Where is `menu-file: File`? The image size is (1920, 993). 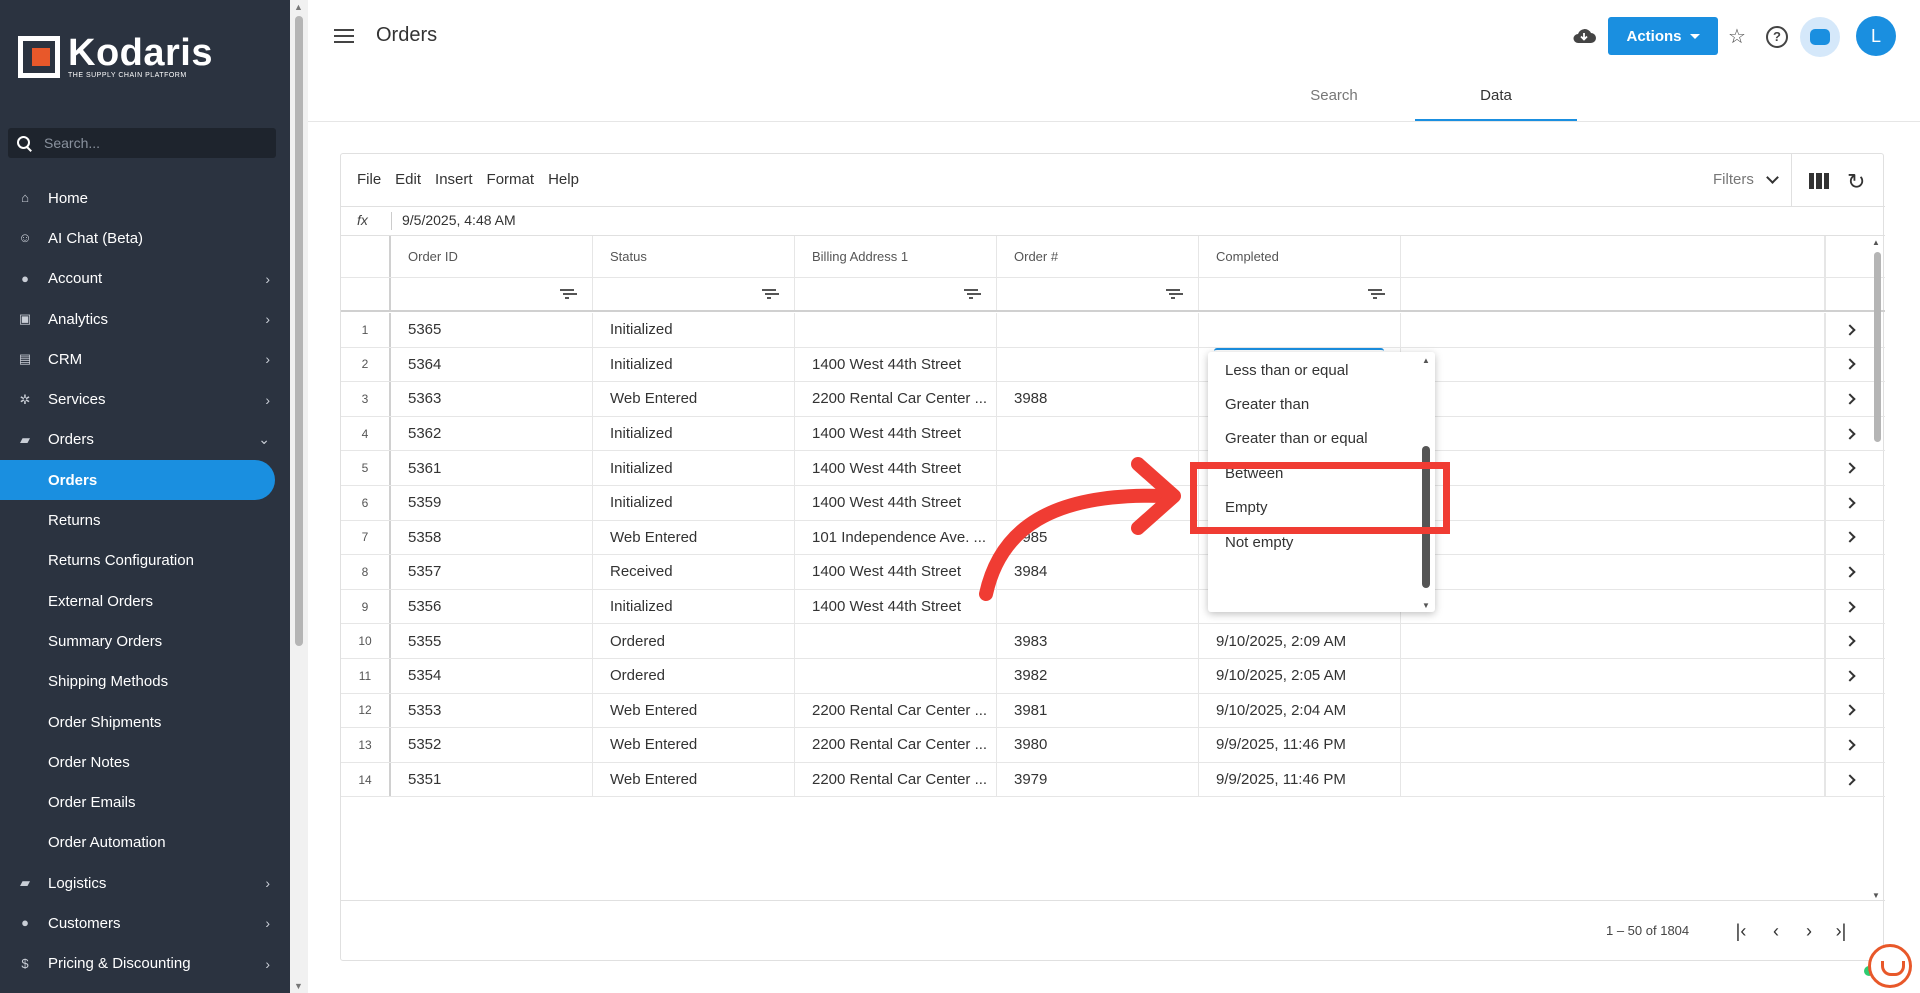 menu-file: File is located at coordinates (369, 179).